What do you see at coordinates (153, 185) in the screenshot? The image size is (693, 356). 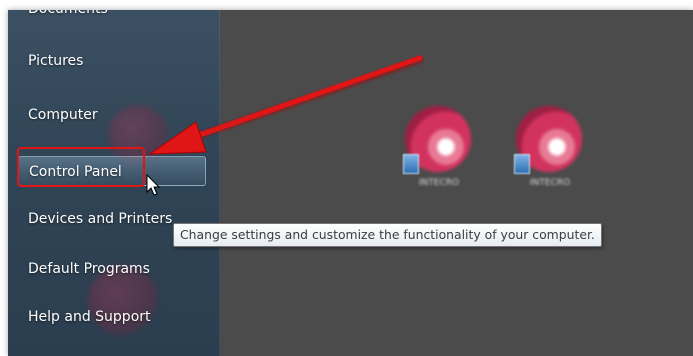 I see `mouse-pointer-icon` at bounding box center [153, 185].